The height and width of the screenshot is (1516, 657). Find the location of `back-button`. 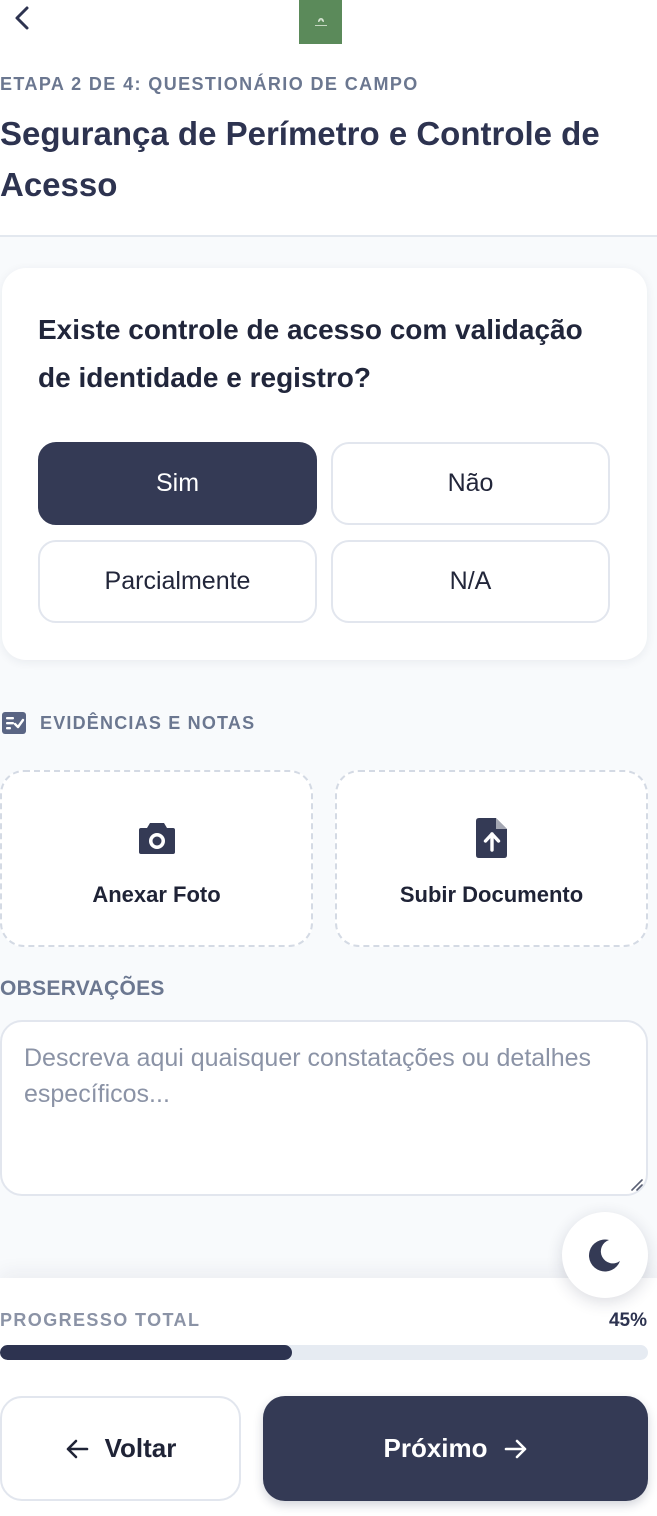

back-button is located at coordinates (22, 18).